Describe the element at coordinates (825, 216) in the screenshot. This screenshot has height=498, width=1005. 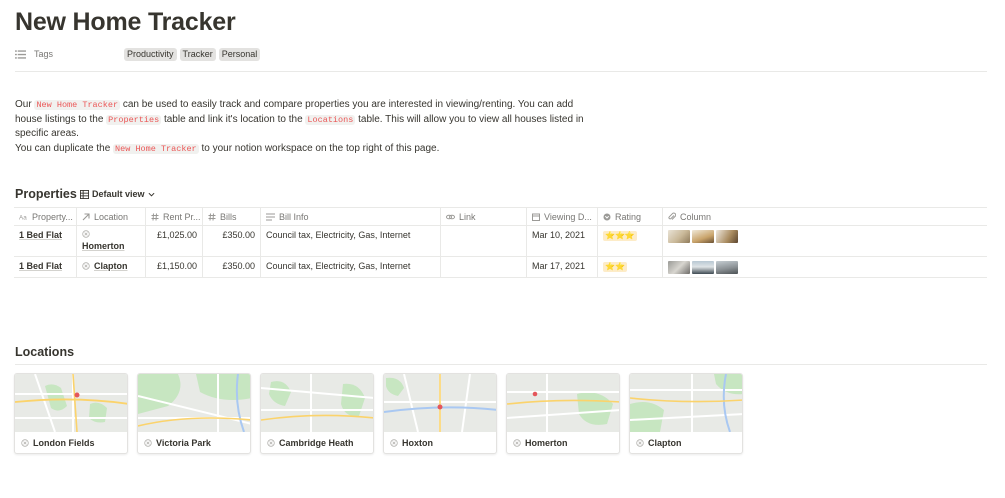
I see `column-header-column: Column` at that location.